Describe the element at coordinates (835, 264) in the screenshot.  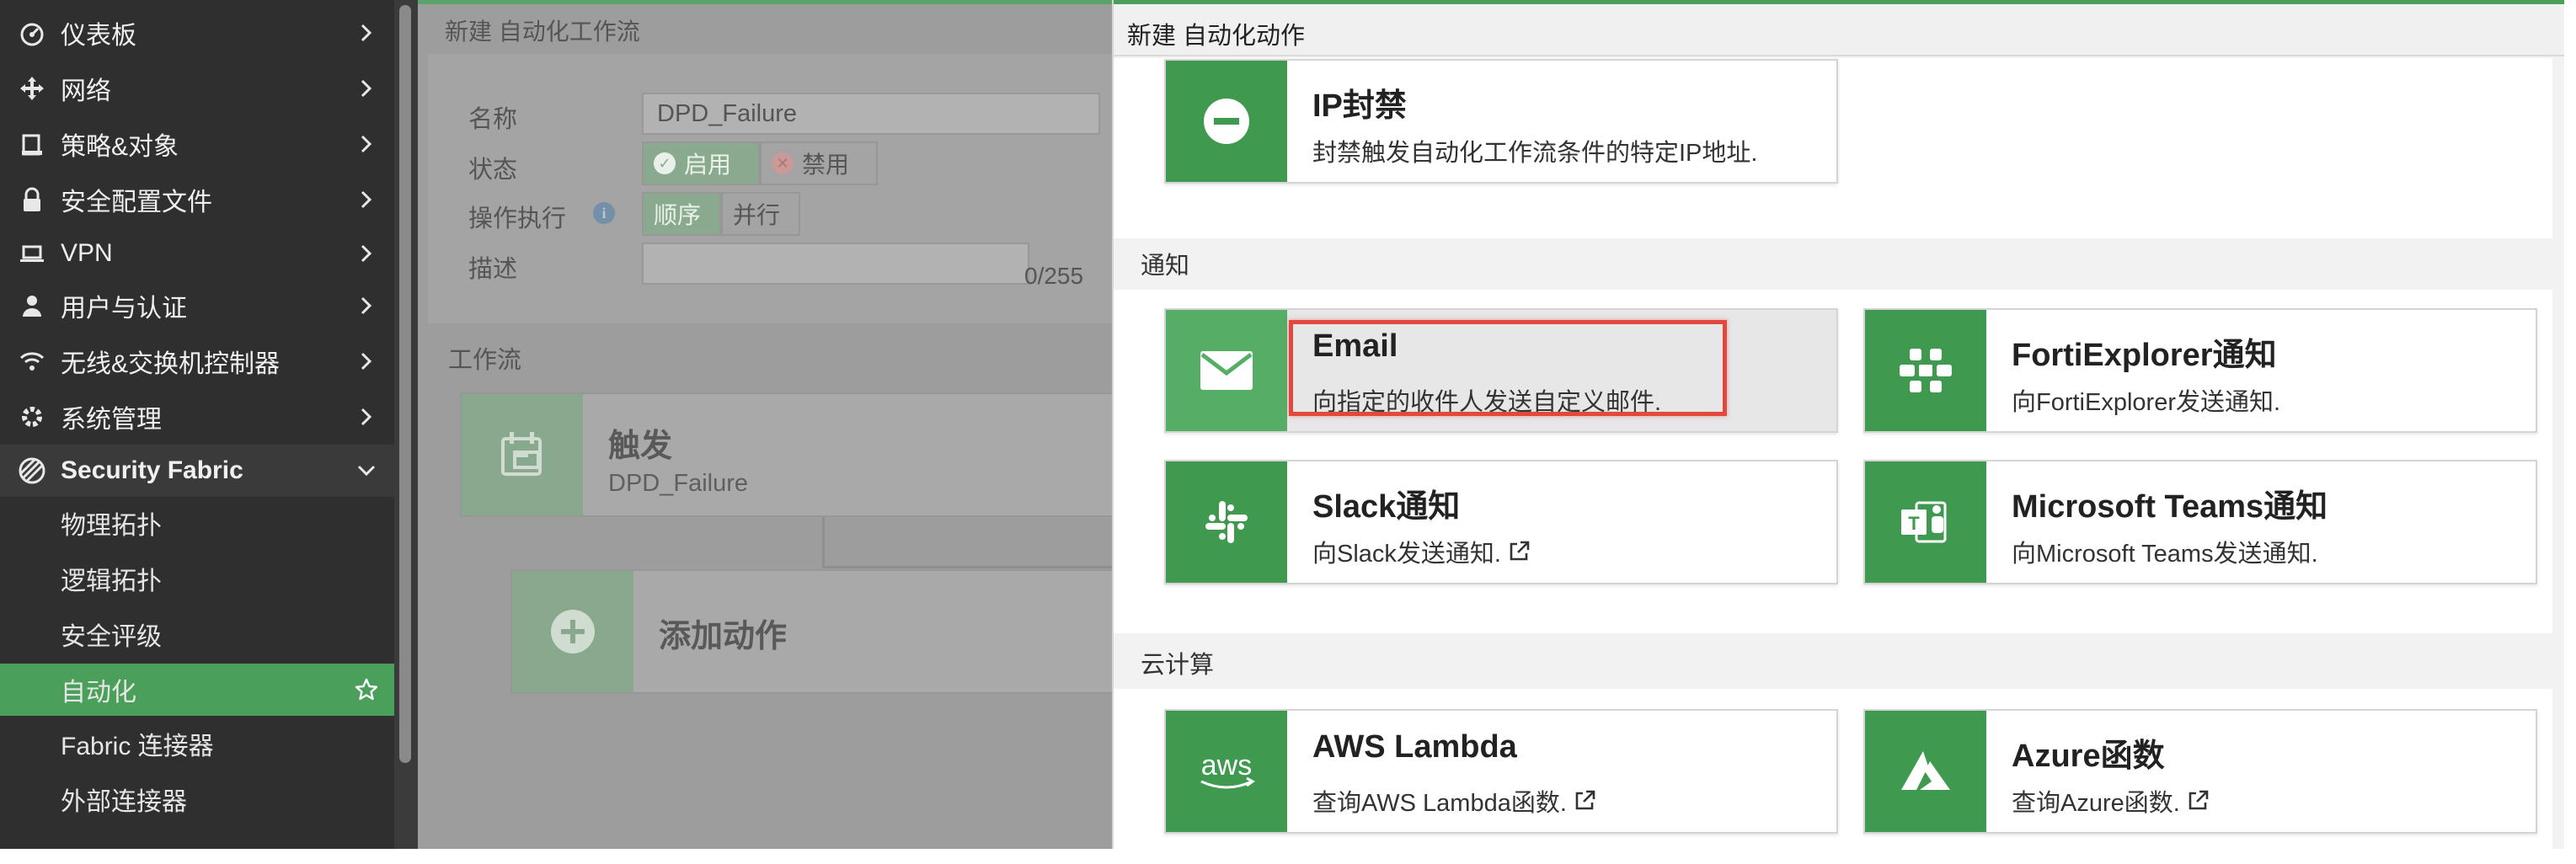
I see `description-textarea` at that location.